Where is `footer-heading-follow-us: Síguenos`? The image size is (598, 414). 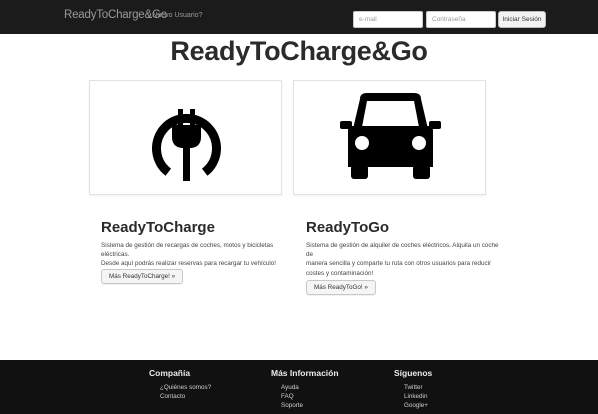
footer-heading-follow-us: Síguenos is located at coordinates (413, 373).